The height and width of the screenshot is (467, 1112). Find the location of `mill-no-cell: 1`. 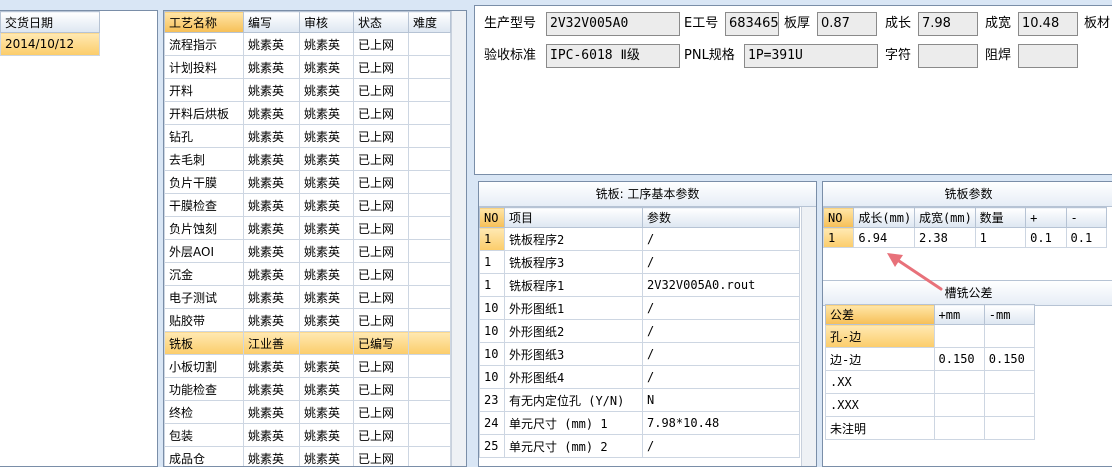

mill-no-cell: 1 is located at coordinates (839, 237).